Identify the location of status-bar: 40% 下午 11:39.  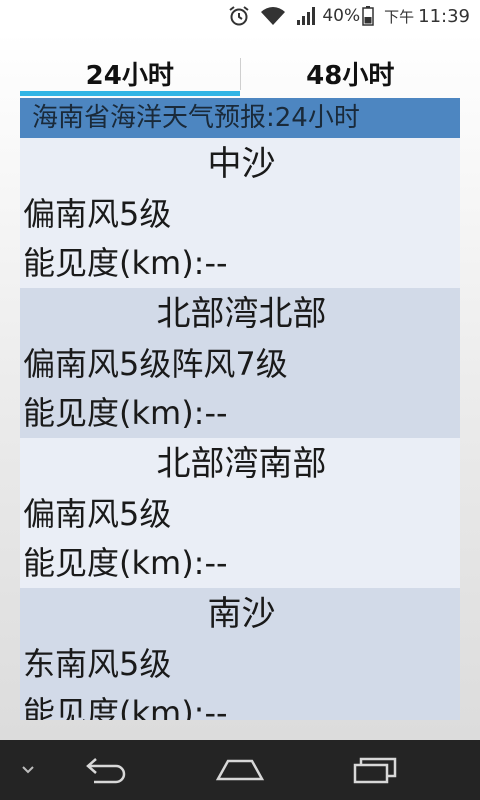
(240, 16).